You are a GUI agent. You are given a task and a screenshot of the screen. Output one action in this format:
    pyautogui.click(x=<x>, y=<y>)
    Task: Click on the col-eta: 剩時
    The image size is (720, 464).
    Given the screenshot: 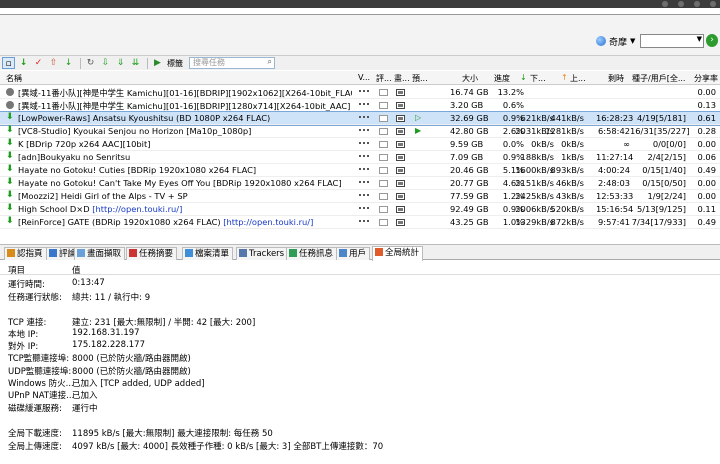 What is the action you would take?
    pyautogui.click(x=616, y=78)
    